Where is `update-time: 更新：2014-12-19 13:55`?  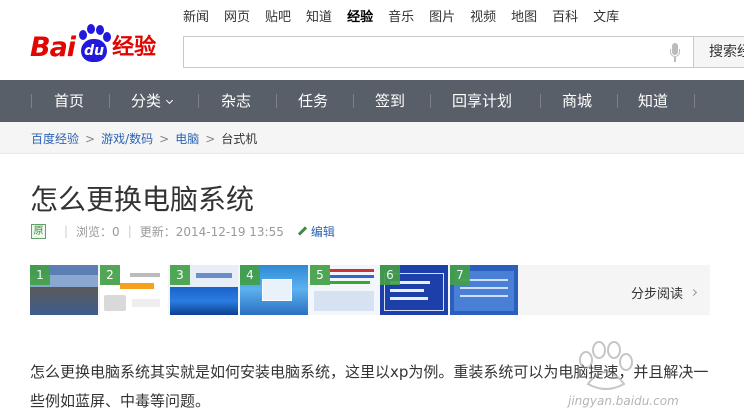
update-time: 更新：2014-12-19 13:55 is located at coordinates (211, 231).